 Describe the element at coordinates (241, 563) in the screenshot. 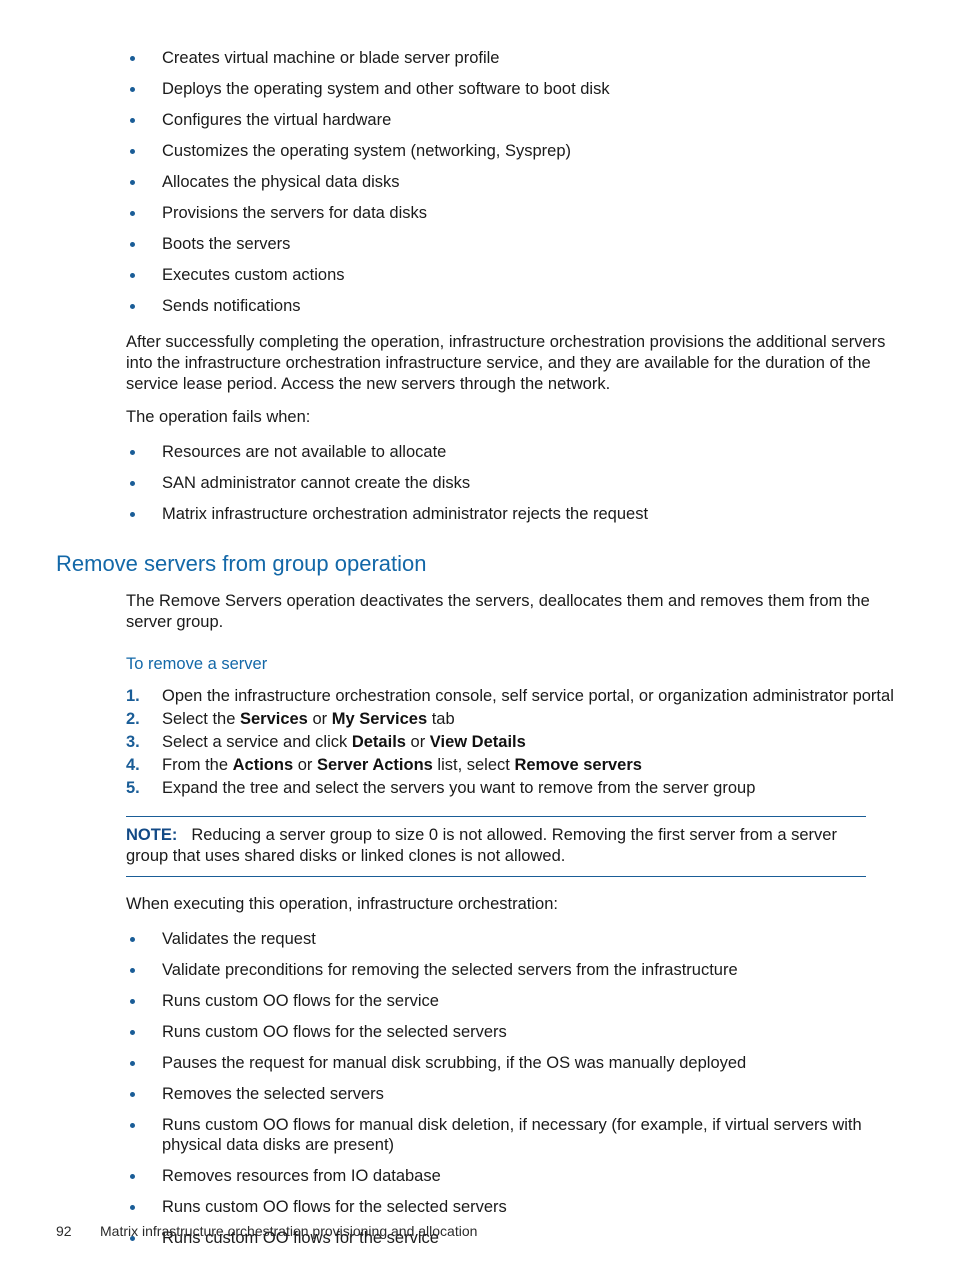

I see `page-title: Remove servers from group operation` at that location.